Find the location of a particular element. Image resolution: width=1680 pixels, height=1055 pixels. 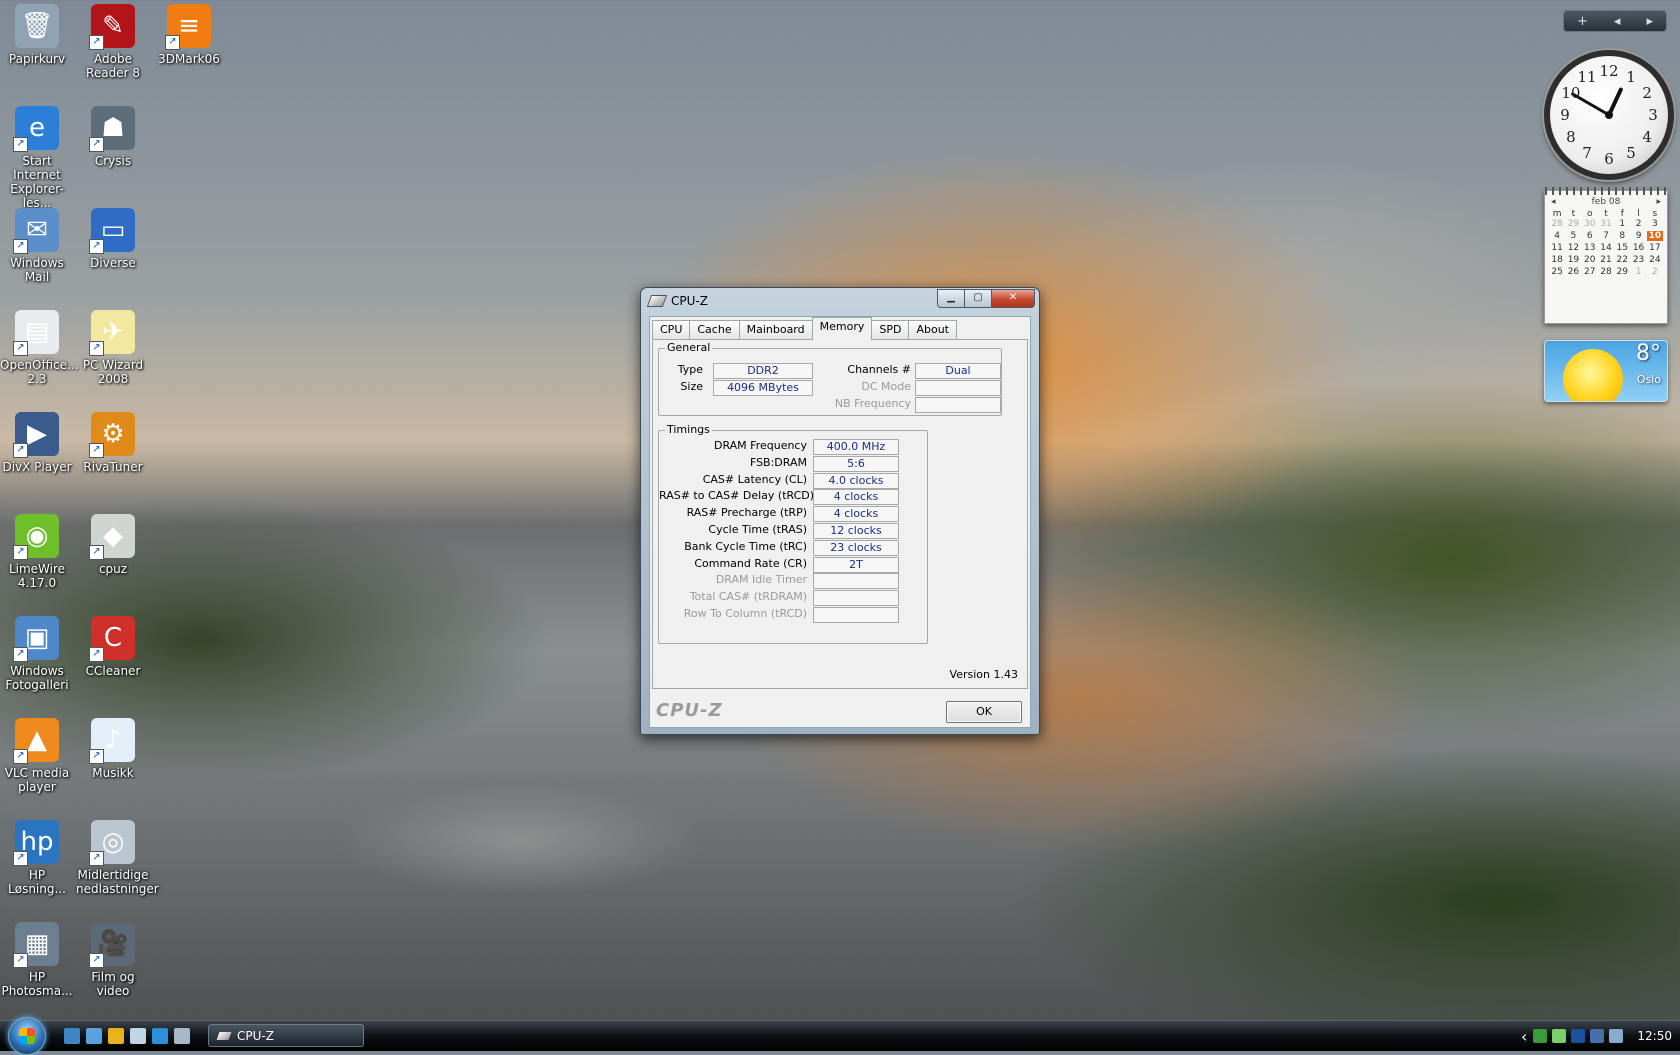

app-glyph-icon: ▣ is located at coordinates (37, 638).